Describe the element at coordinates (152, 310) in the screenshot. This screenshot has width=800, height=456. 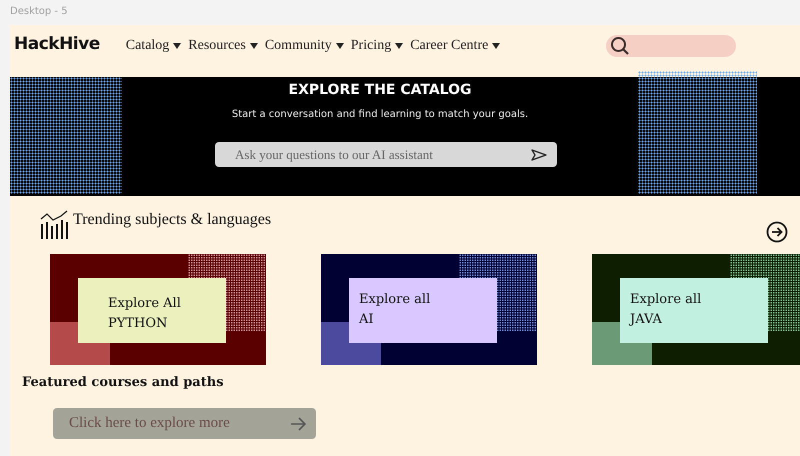
I see `card-label: Explore All PYTHON` at that location.